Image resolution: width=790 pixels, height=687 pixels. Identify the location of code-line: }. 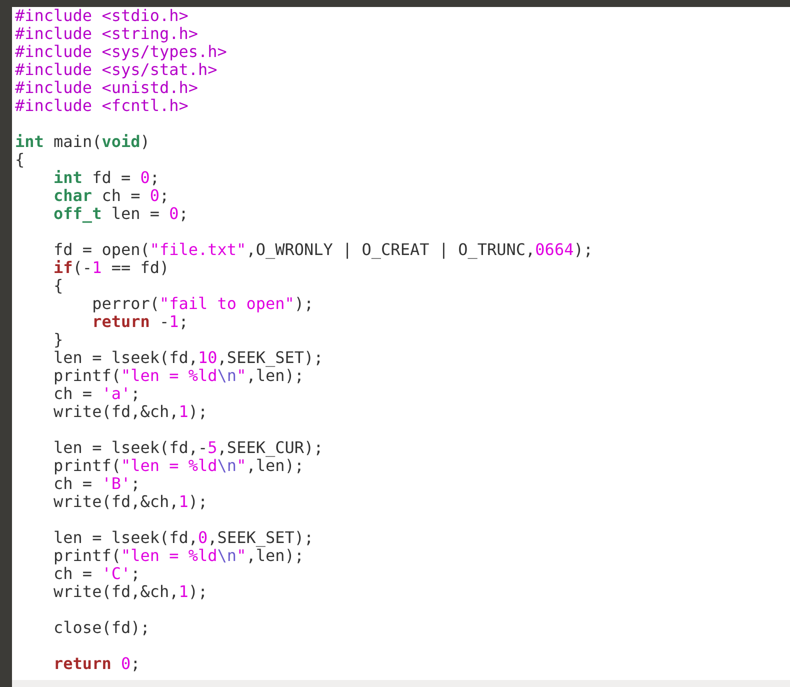
(58, 340).